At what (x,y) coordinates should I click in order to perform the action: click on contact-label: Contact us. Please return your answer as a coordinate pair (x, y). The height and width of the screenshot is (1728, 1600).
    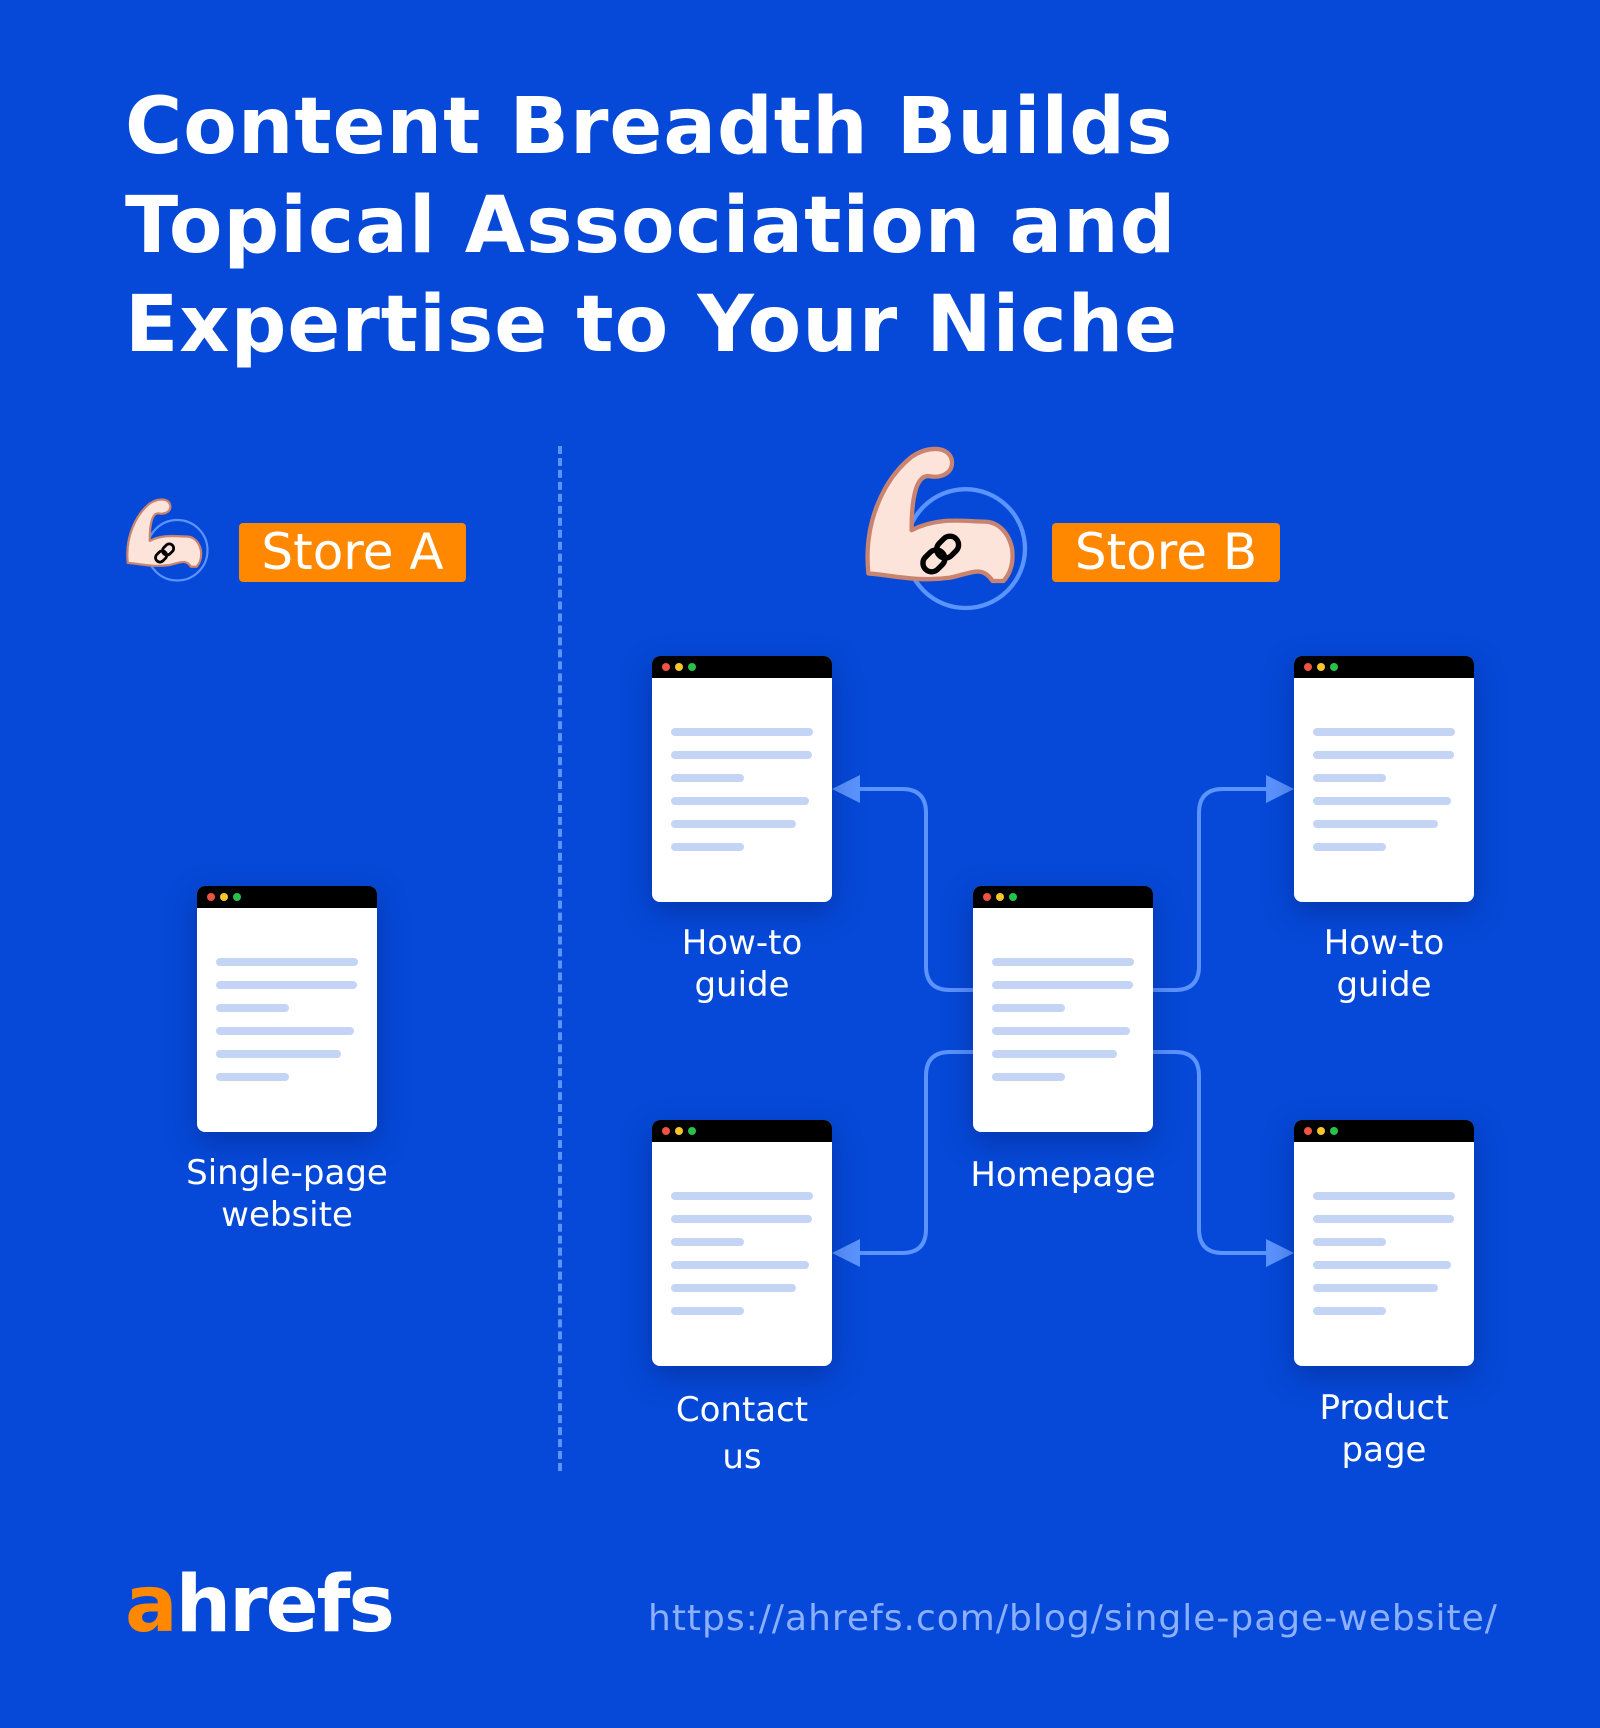
    Looking at the image, I should click on (742, 1434).